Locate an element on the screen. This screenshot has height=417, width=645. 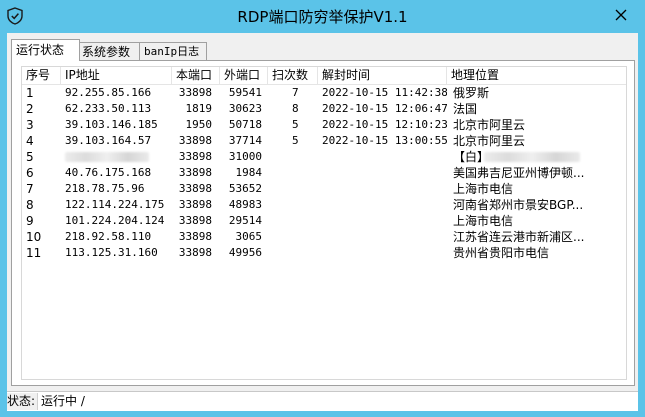
title-bar: RDP端口防穷举保护V1.1 is located at coordinates (322, 16).